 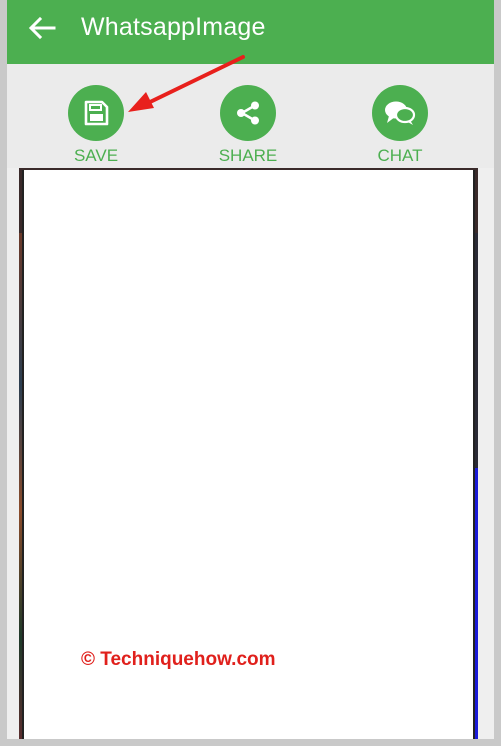 I want to click on share-button: SHARE, so click(x=248, y=125).